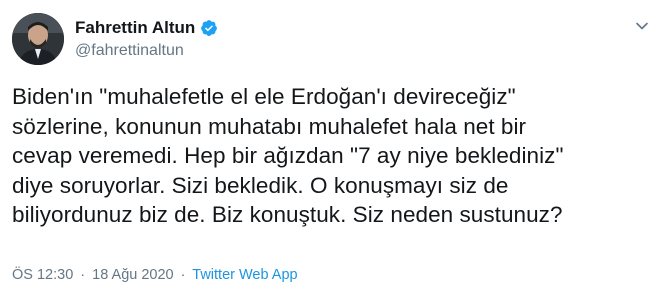 This screenshot has width=670, height=307. I want to click on author-handle: @fahrettinaltun, so click(146, 50).